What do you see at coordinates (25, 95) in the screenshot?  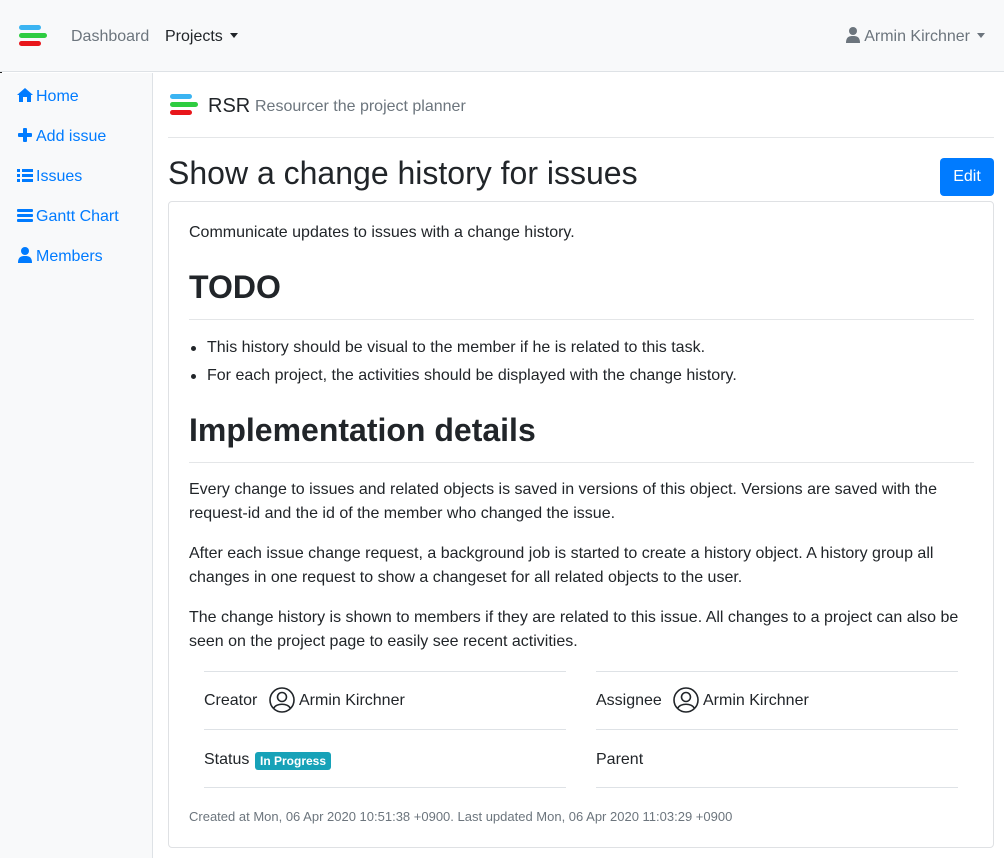 I see `home-icon` at bounding box center [25, 95].